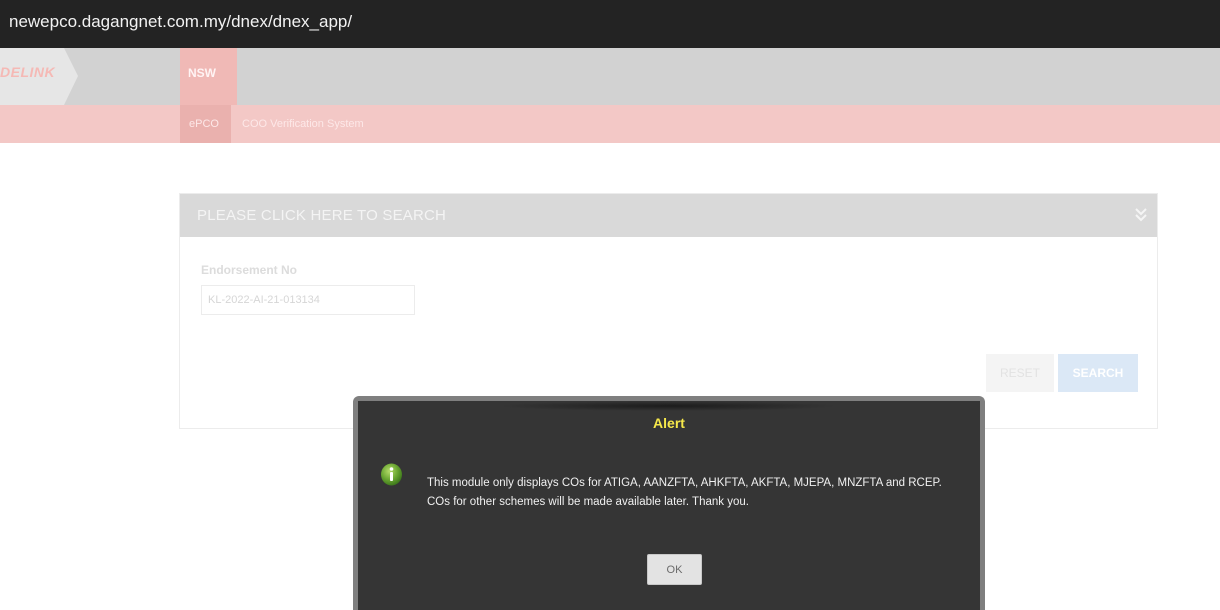 The image size is (1220, 610). What do you see at coordinates (180, 22) in the screenshot?
I see `url-text: newepco.dagangnet.com.my/dnex/dnex_app/` at bounding box center [180, 22].